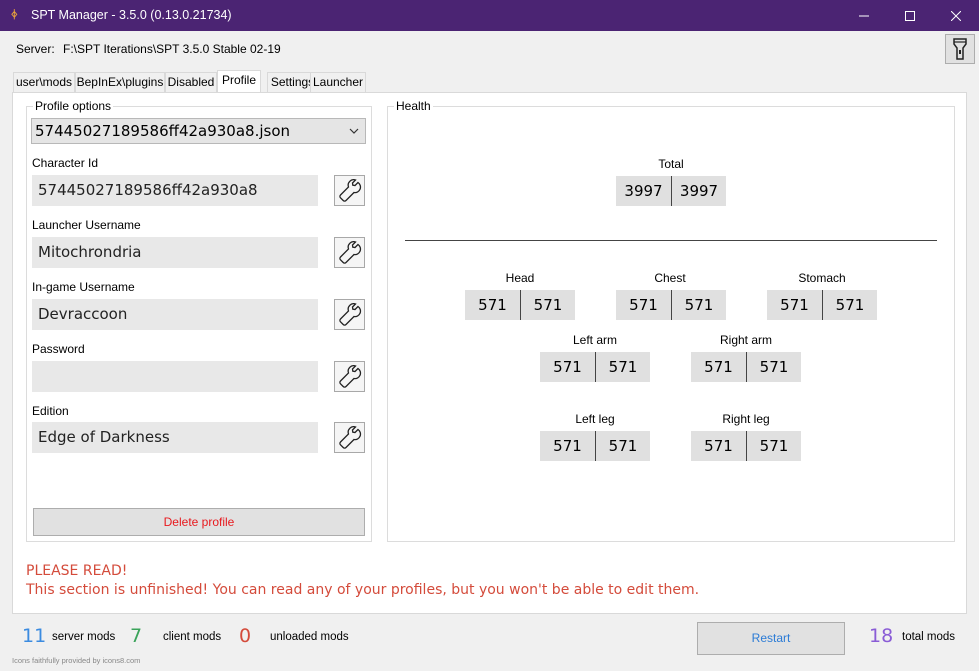 Image resolution: width=979 pixels, height=671 pixels. Describe the element at coordinates (163, 131) in the screenshot. I see `profile-select-value: 57445027189586ff42a930a8.json` at that location.